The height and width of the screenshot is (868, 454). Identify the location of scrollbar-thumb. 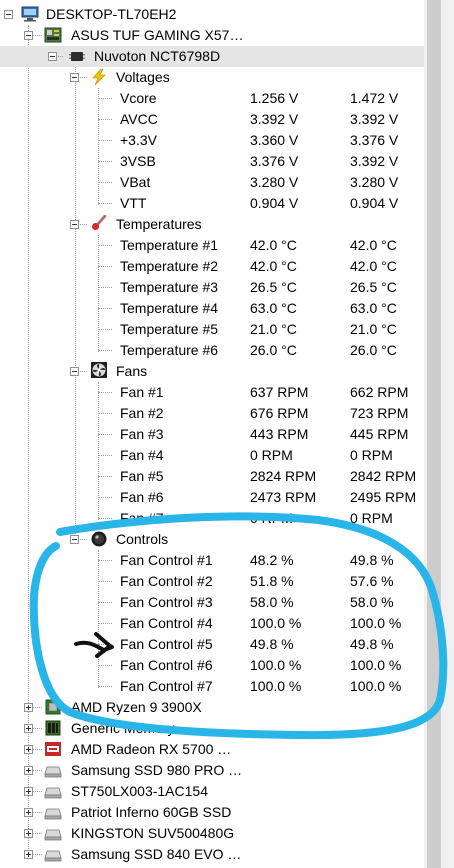
(434, 434).